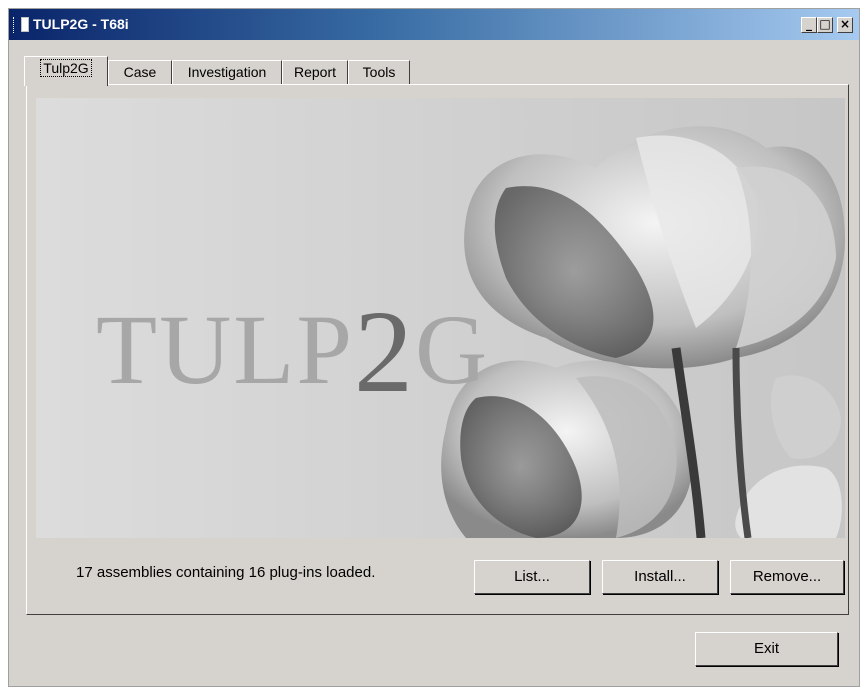  What do you see at coordinates (81, 24) in the screenshot?
I see `window-title: TULP2G - T68i` at bounding box center [81, 24].